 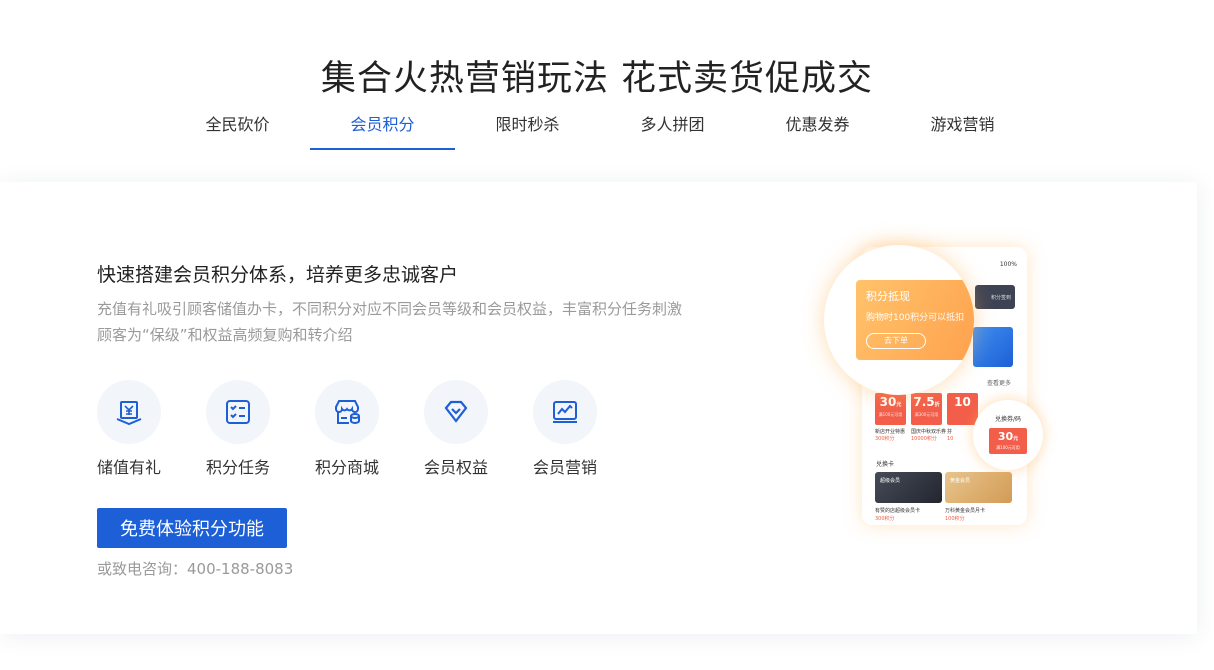 I want to click on feature-member-marketing: 会员营销, so click(x=587, y=429).